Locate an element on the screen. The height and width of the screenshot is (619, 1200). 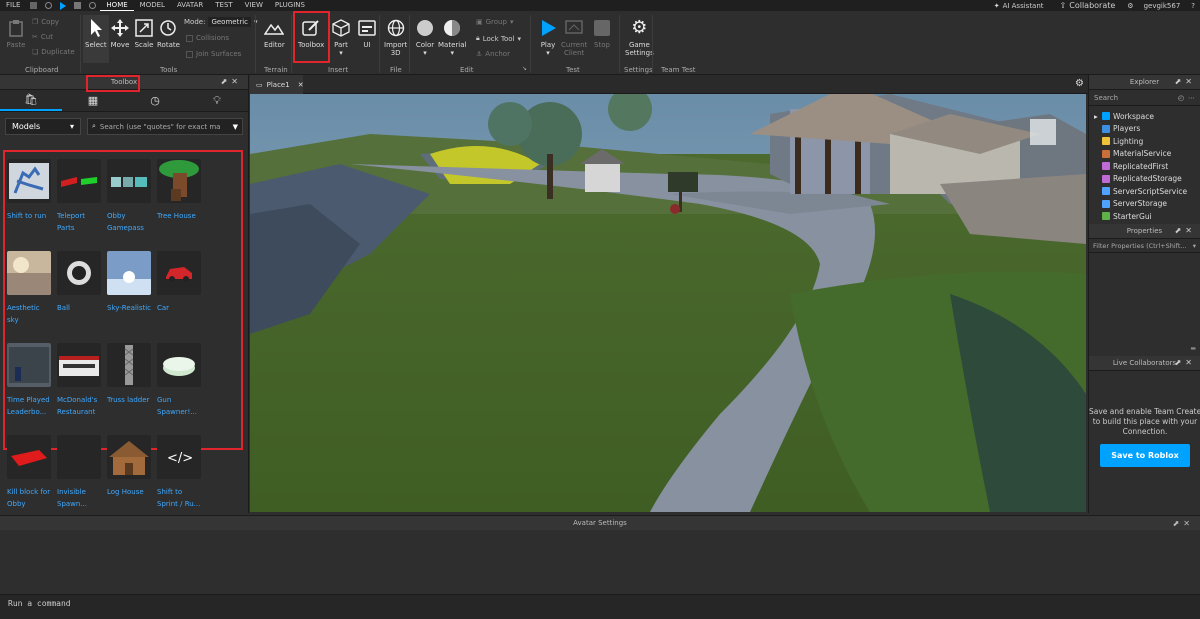
save-to-roblox-button: Save to Roblox is located at coordinates (1145, 455).